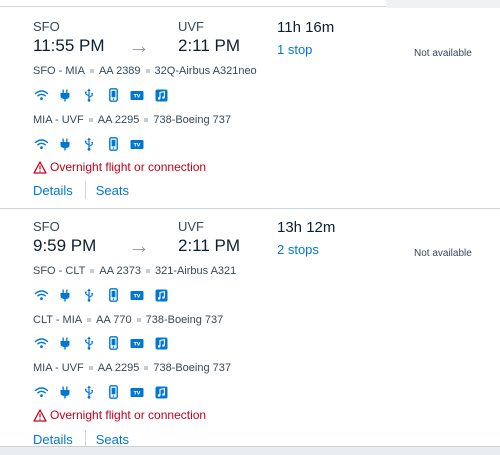  What do you see at coordinates (195, 271) in the screenshot?
I see `aircraft-type: 321-Airbus A321` at bounding box center [195, 271].